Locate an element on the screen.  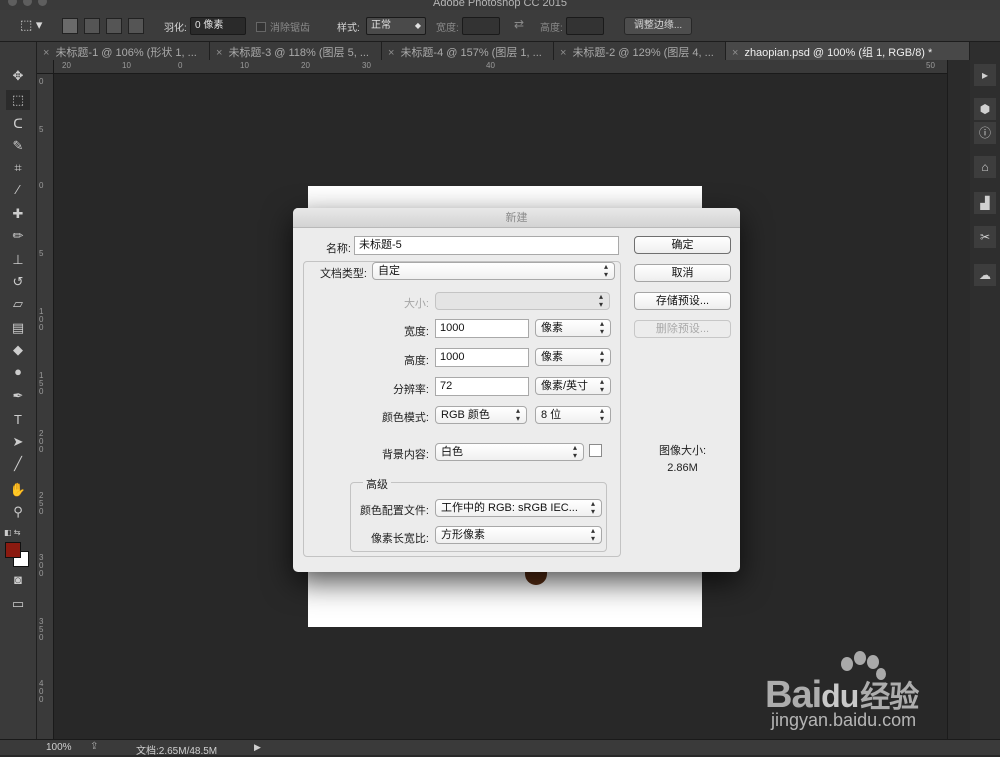
ruler-origin is located at coordinates (45, 67).